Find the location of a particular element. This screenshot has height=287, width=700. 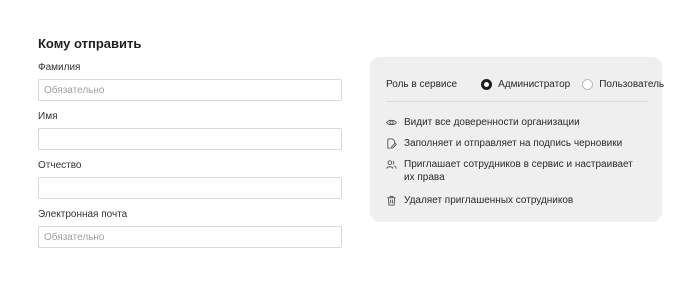

role-label: Роль в сервисе is located at coordinates (422, 84).